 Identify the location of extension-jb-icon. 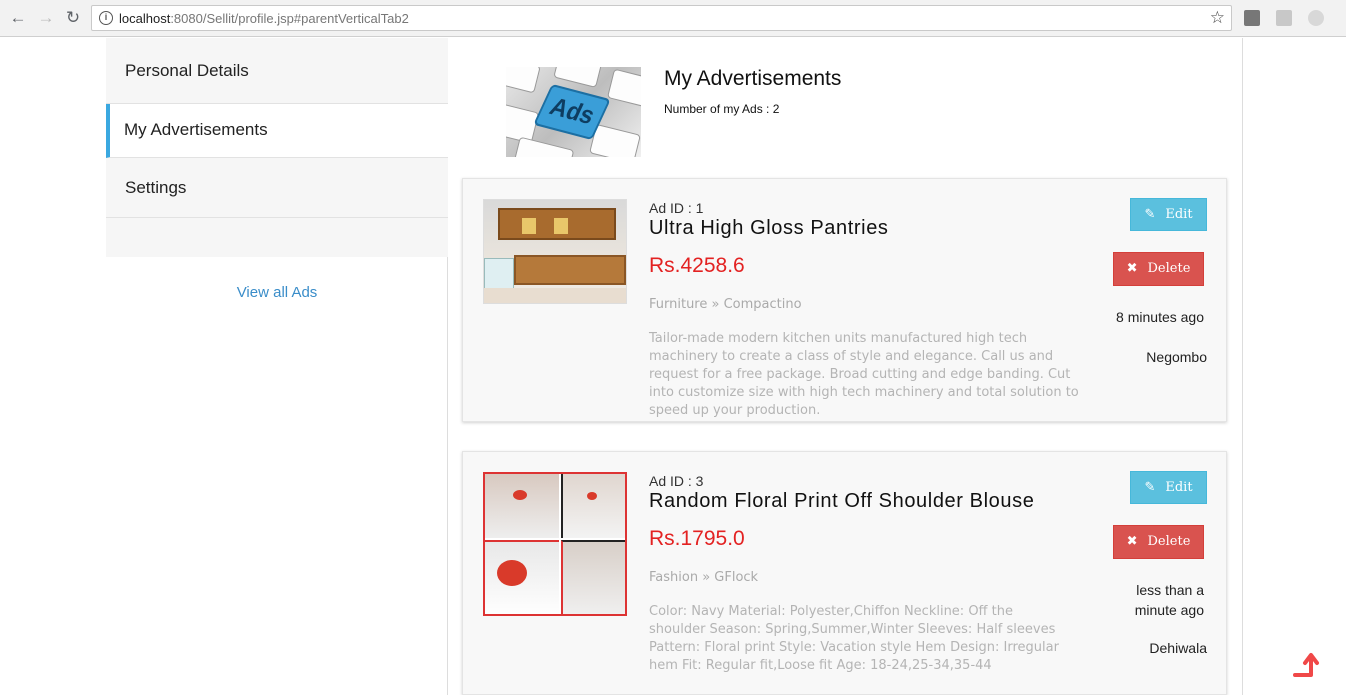
(1252, 18).